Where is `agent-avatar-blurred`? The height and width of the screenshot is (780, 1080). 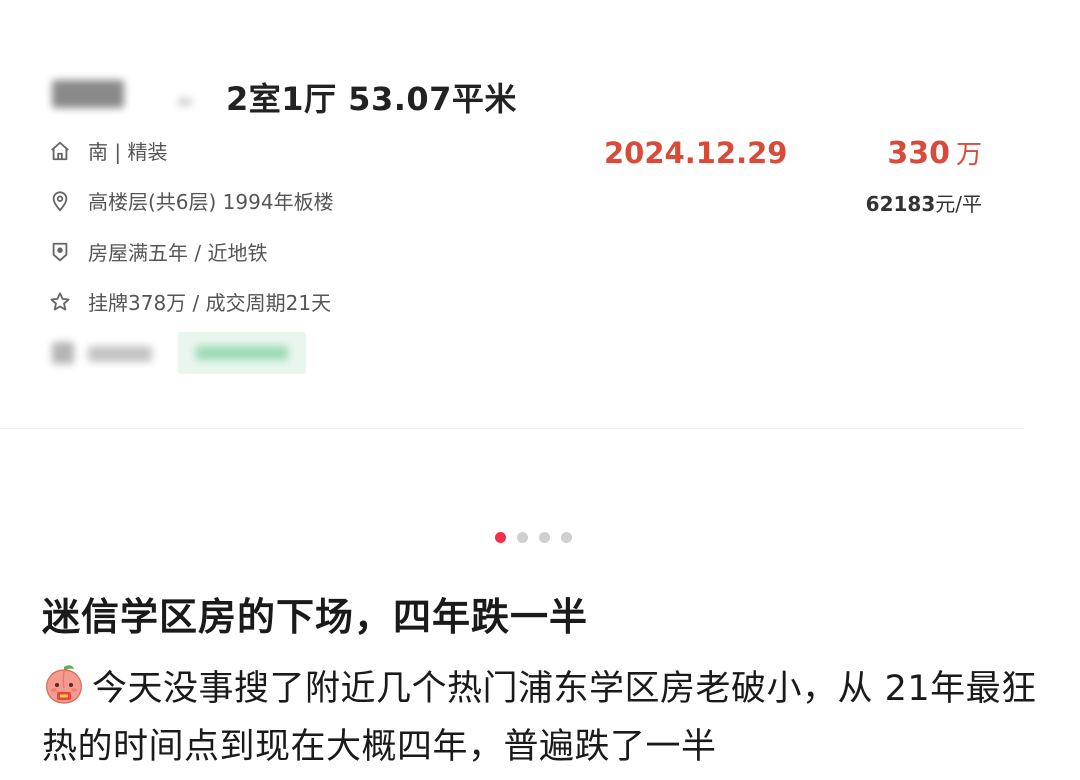 agent-avatar-blurred is located at coordinates (63, 353).